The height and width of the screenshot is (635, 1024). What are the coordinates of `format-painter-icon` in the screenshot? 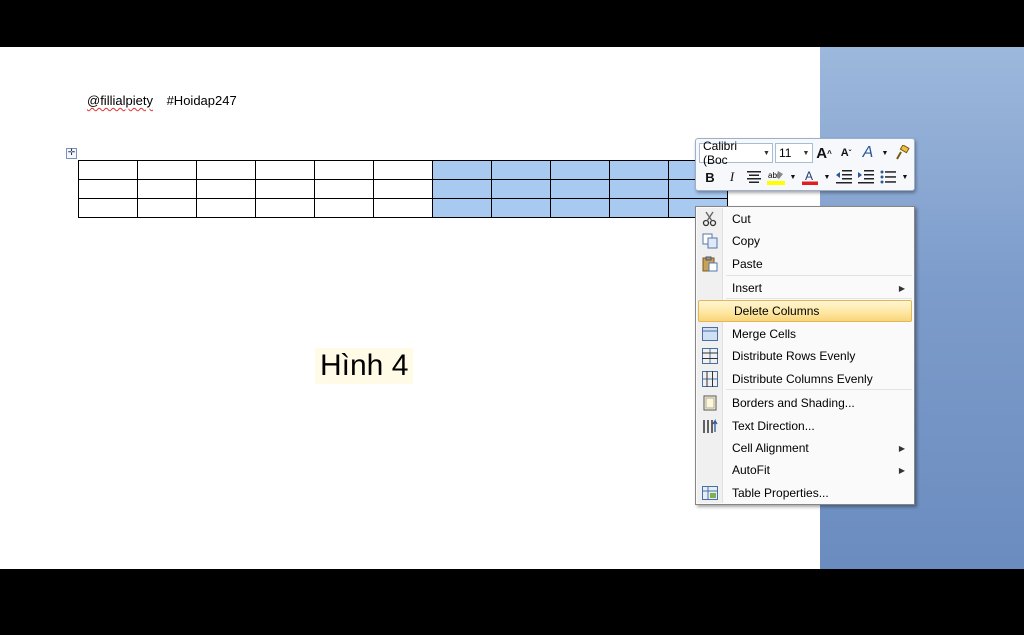 It's located at (903, 152).